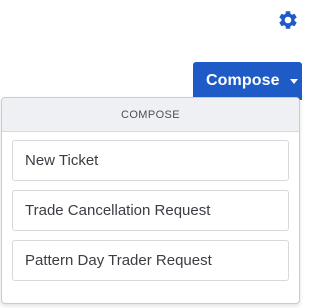 The height and width of the screenshot is (308, 320). Describe the element at coordinates (293, 81) in the screenshot. I see `caret-down-icon` at that location.